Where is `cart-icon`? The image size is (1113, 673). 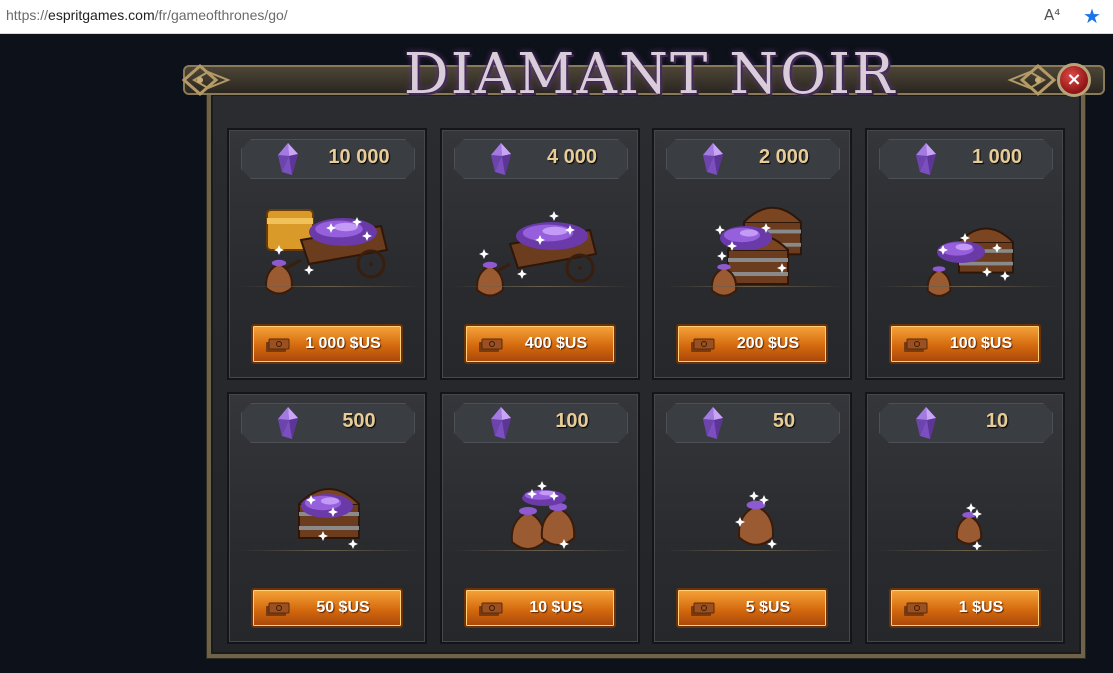
cart-icon is located at coordinates (542, 243).